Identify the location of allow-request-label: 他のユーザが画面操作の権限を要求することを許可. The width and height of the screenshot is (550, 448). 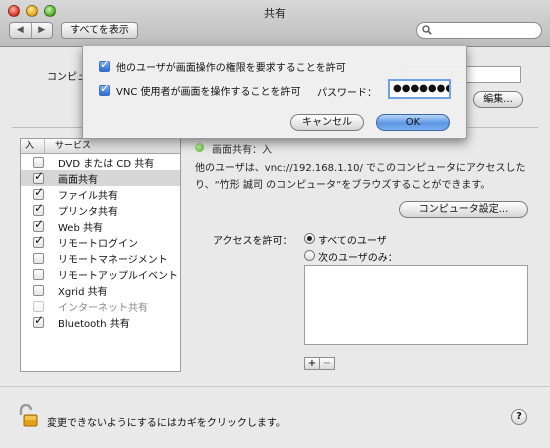
(231, 66).